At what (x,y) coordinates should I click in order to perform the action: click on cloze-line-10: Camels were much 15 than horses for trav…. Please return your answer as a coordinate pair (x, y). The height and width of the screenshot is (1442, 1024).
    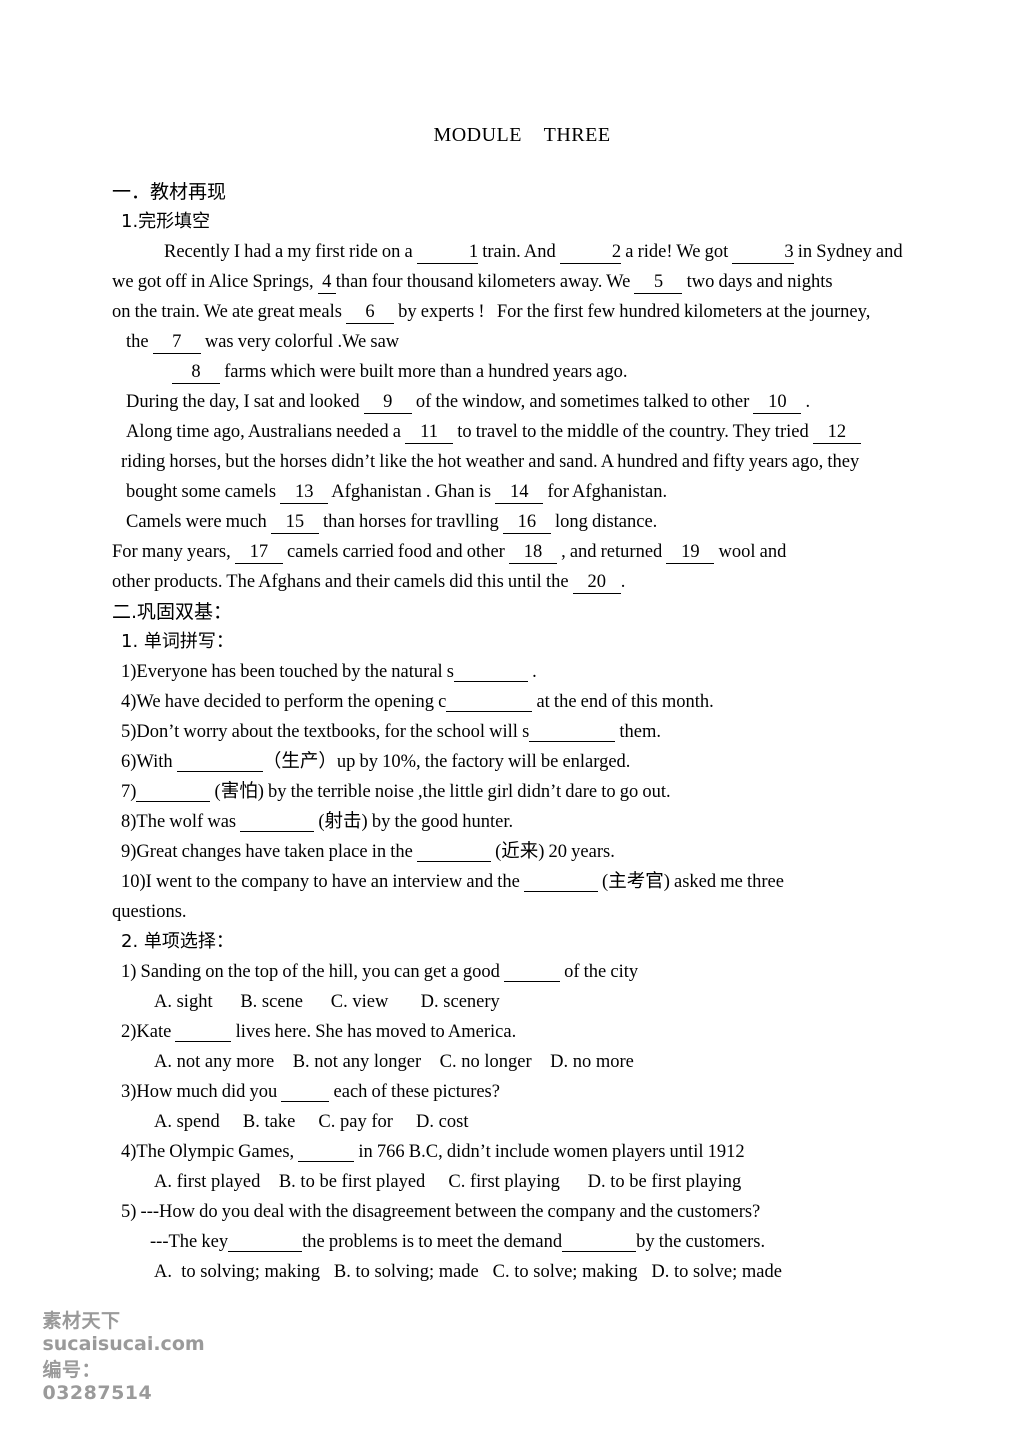
    Looking at the image, I should click on (548, 522).